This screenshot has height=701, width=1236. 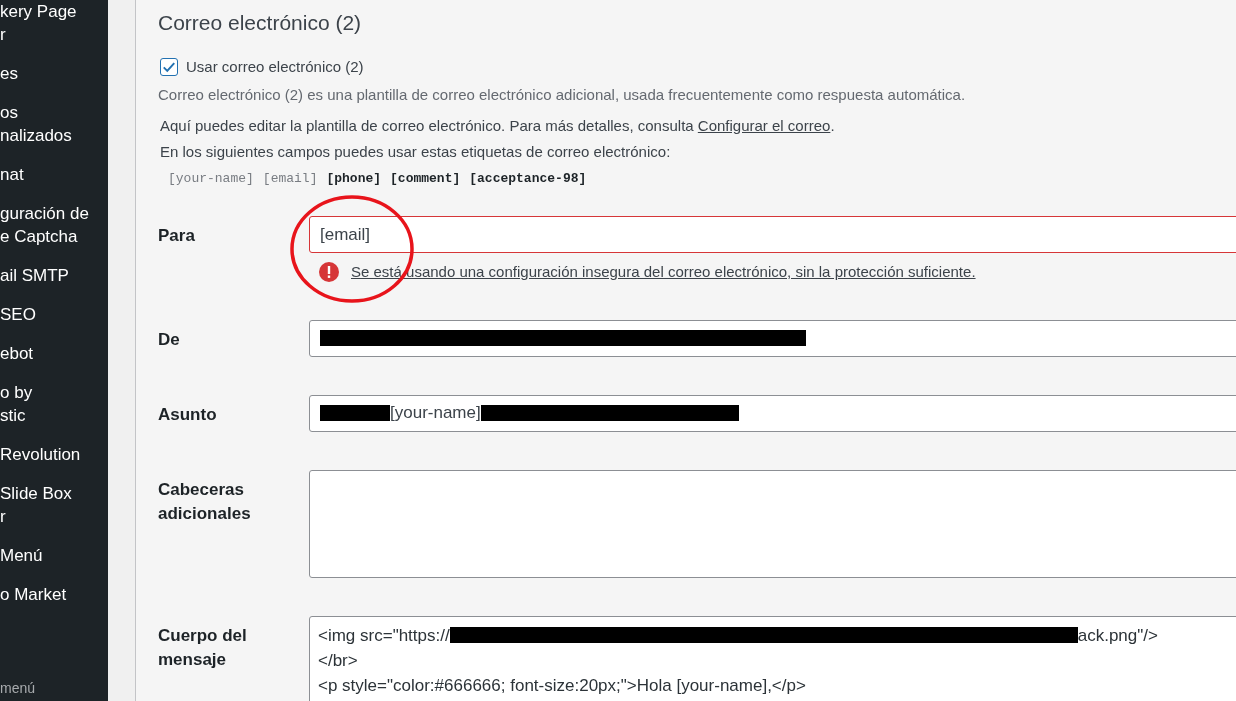 I want to click on sidebar-item: ail SMTP, so click(x=54, y=275).